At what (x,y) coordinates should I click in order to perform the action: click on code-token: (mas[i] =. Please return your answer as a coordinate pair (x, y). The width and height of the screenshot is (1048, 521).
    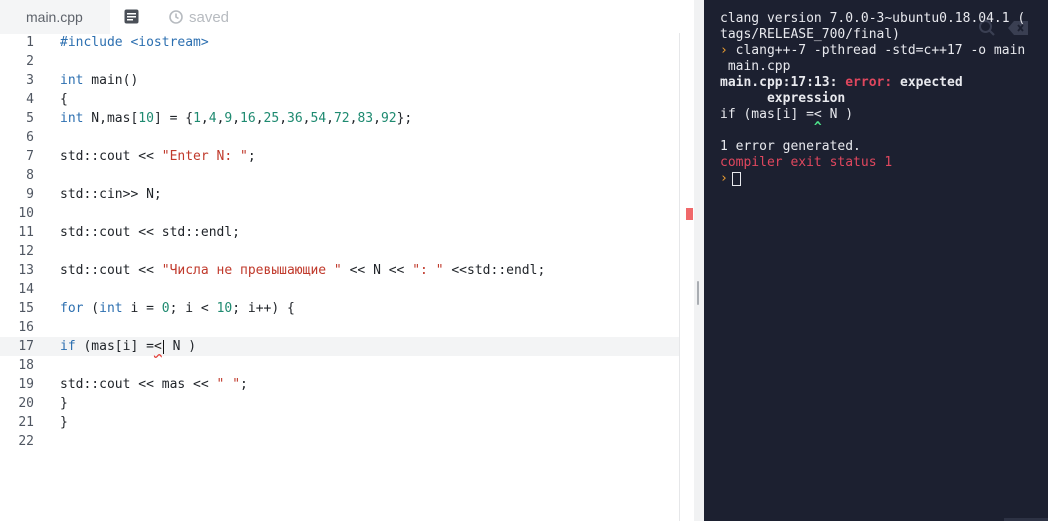
    Looking at the image, I should click on (114, 346).